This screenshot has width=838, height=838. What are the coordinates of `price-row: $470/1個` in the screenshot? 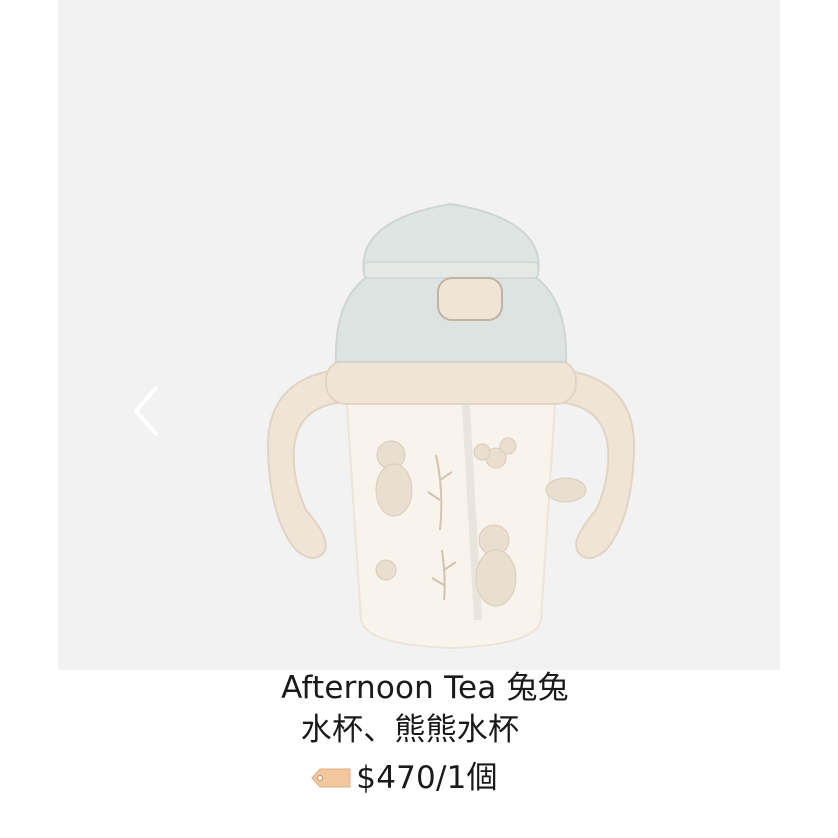 It's located at (419, 778).